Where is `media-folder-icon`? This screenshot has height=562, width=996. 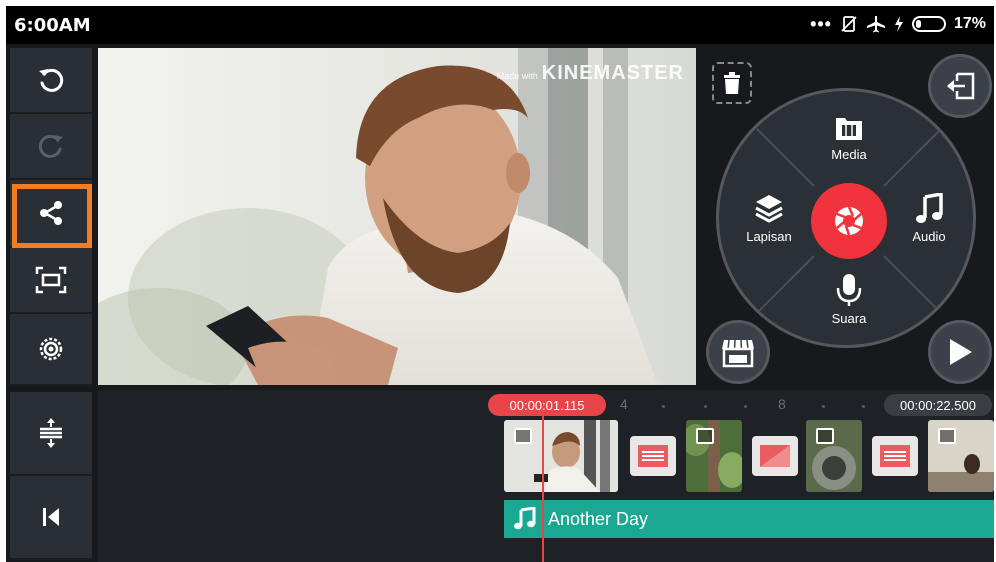 media-folder-icon is located at coordinates (849, 129).